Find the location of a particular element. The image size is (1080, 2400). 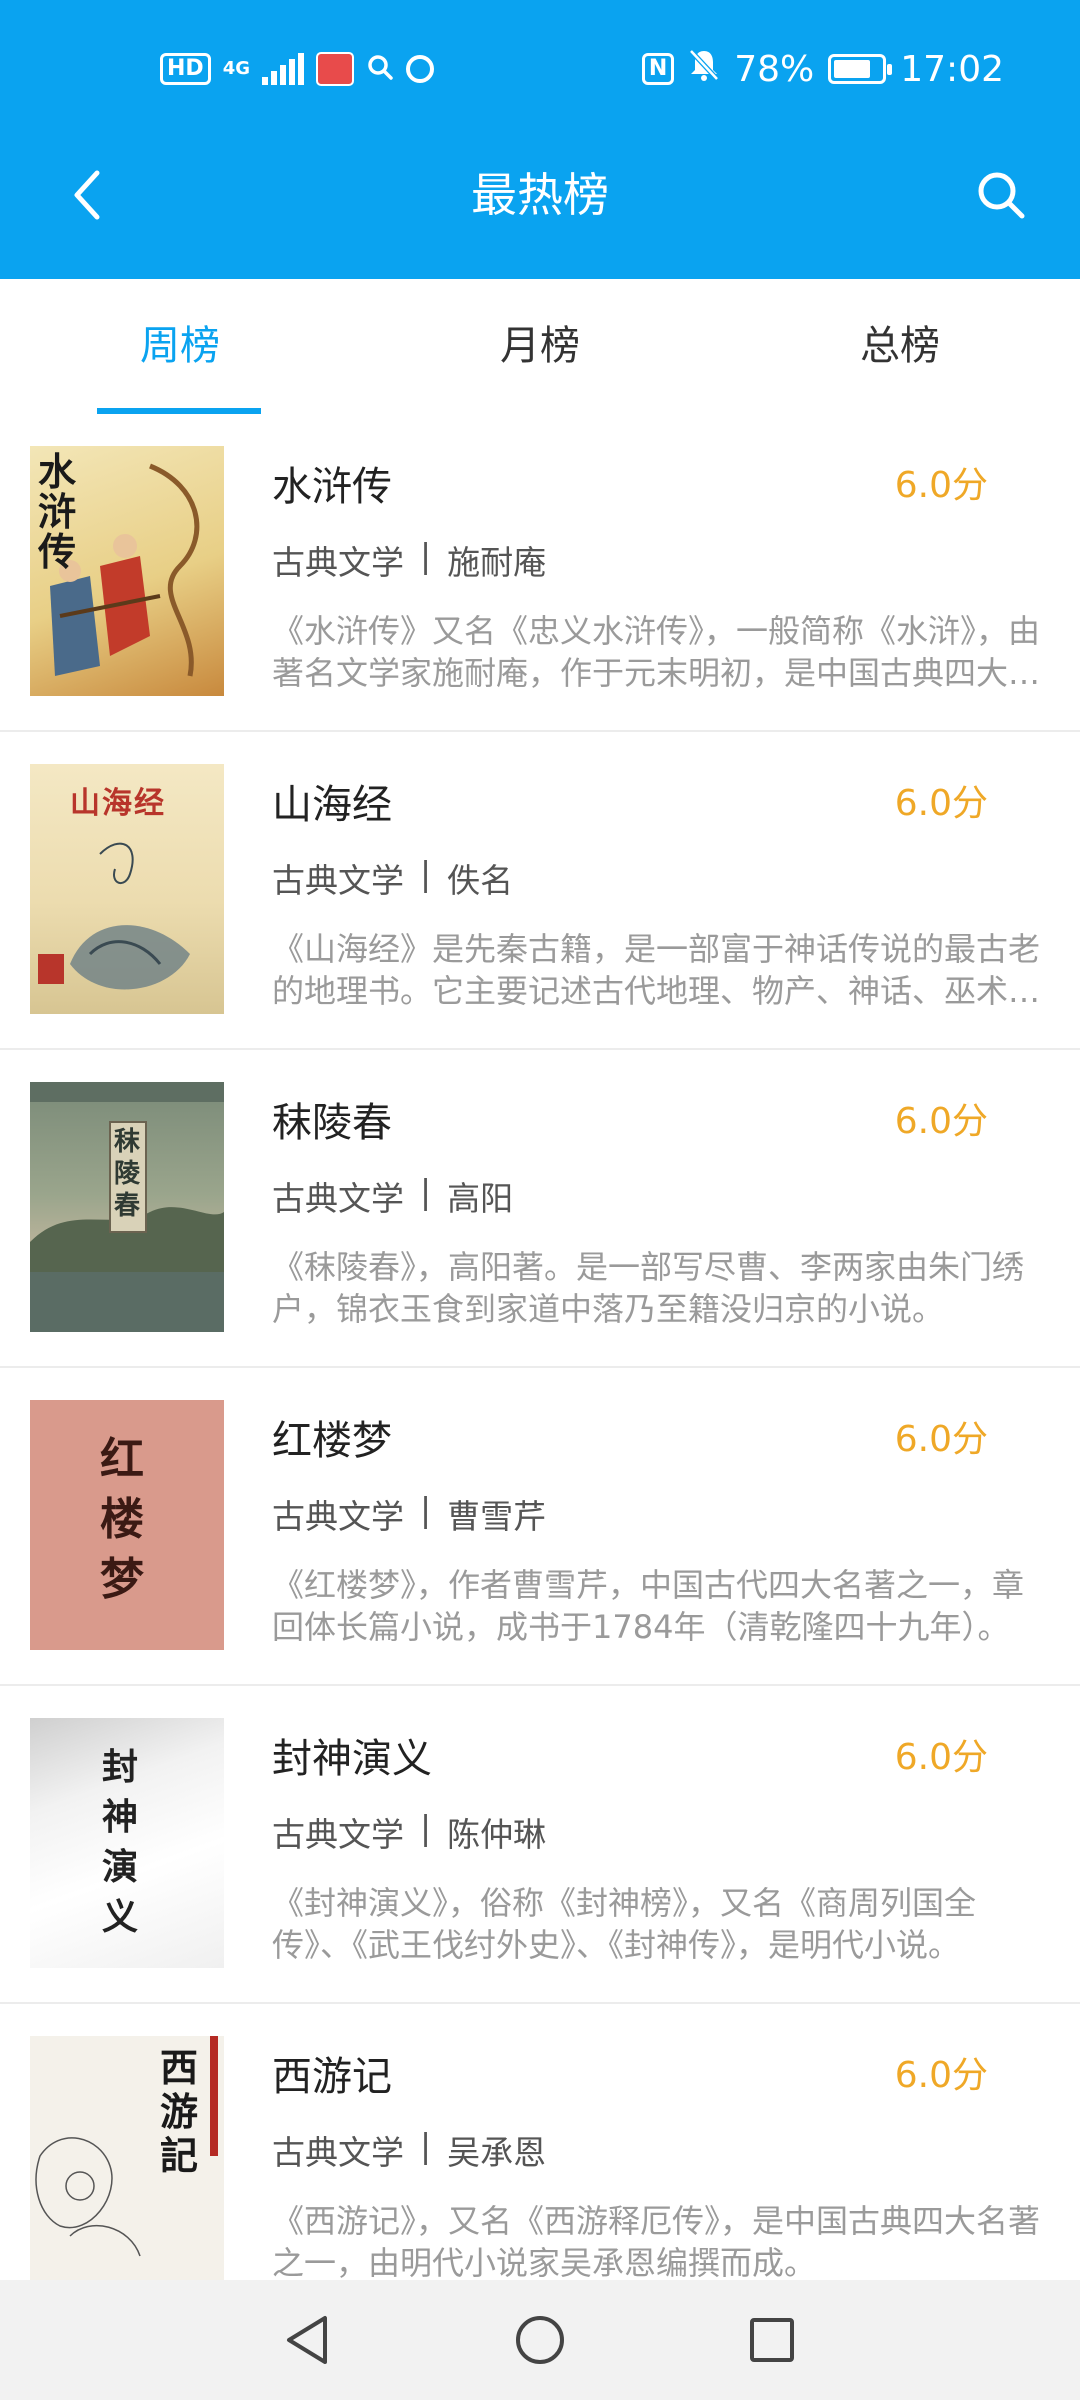

book-meta: 古典文学 | 曹雪芹 is located at coordinates (409, 1514).